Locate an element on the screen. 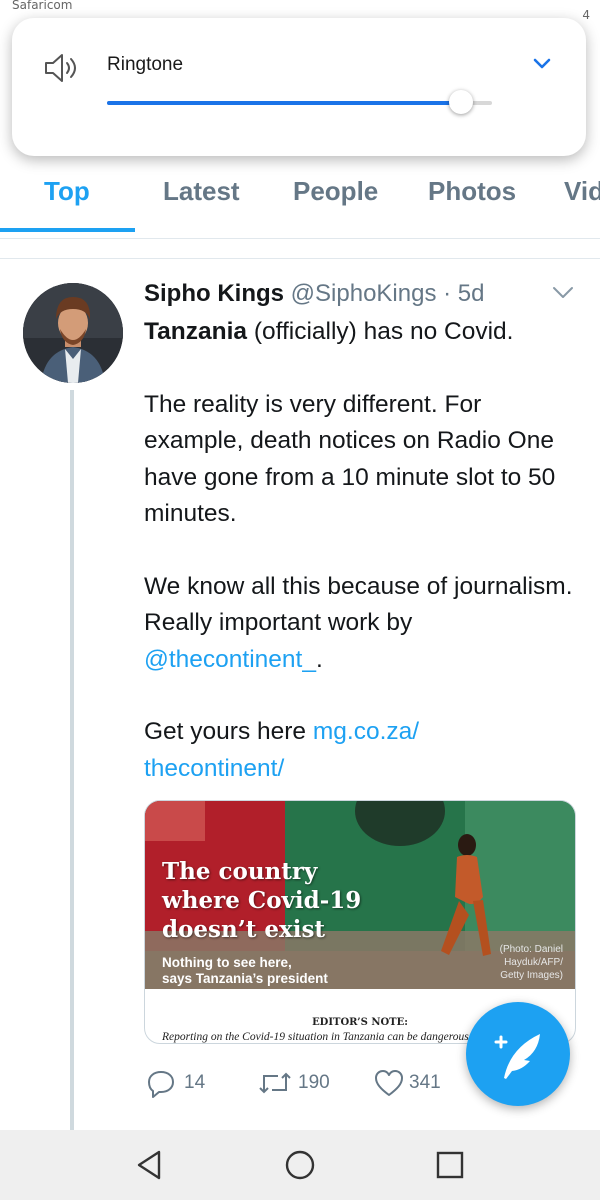  volume-slider is located at coordinates (299, 102).